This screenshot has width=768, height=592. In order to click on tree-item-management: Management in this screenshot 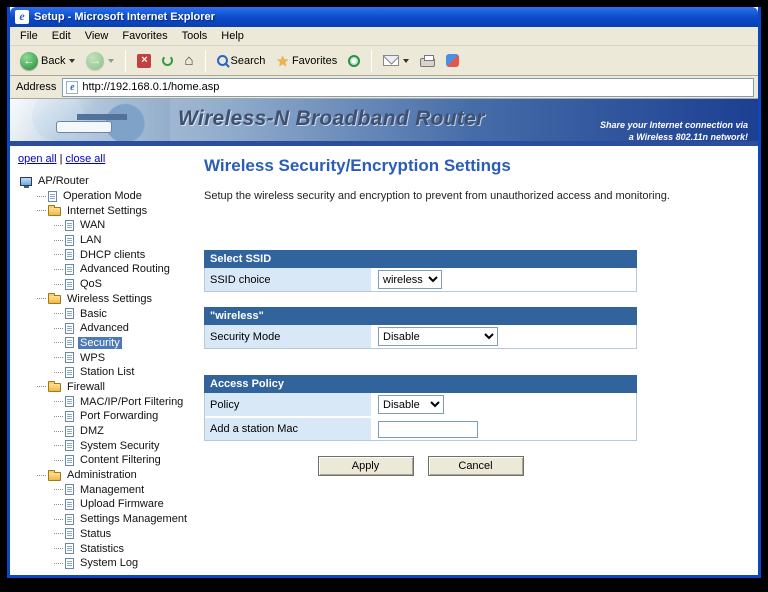, I will do `click(109, 489)`.